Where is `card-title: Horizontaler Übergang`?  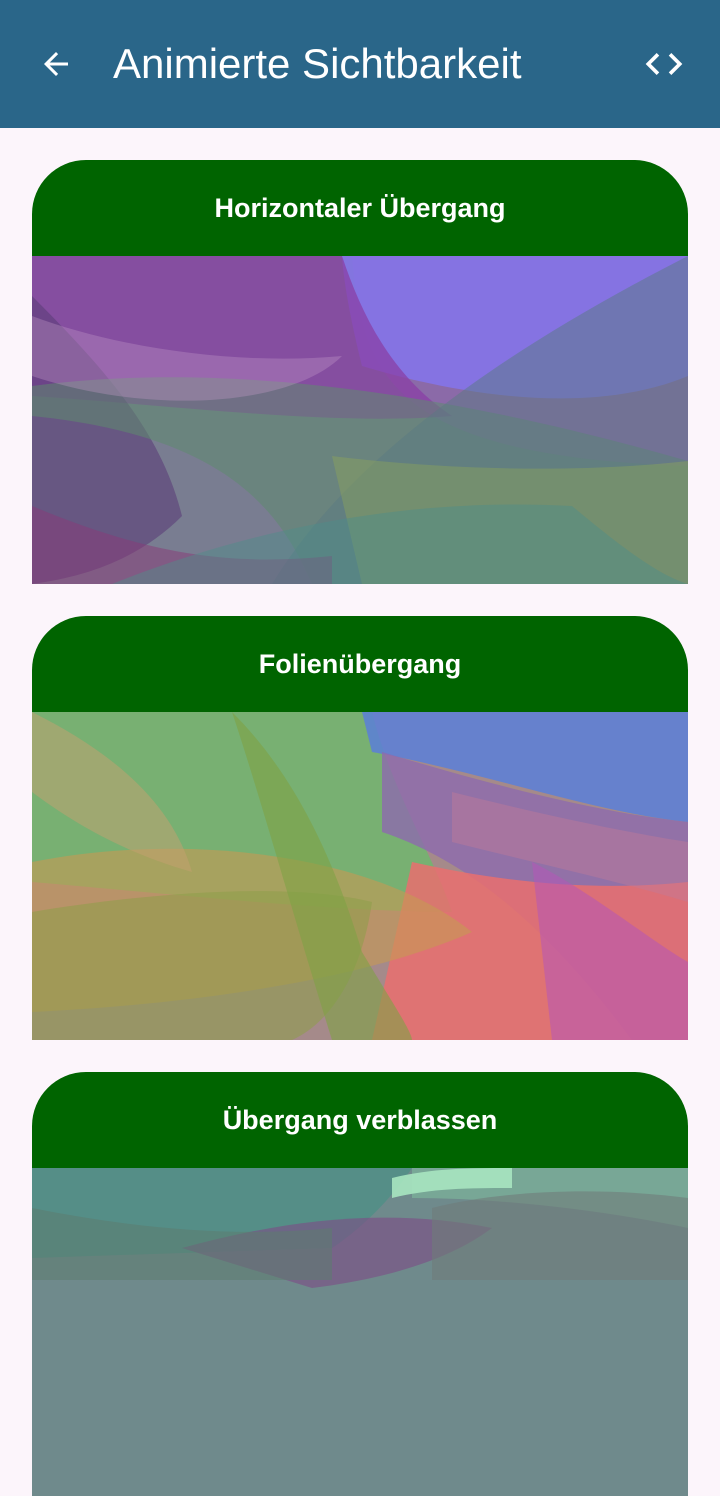
card-title: Horizontaler Übergang is located at coordinates (360, 207).